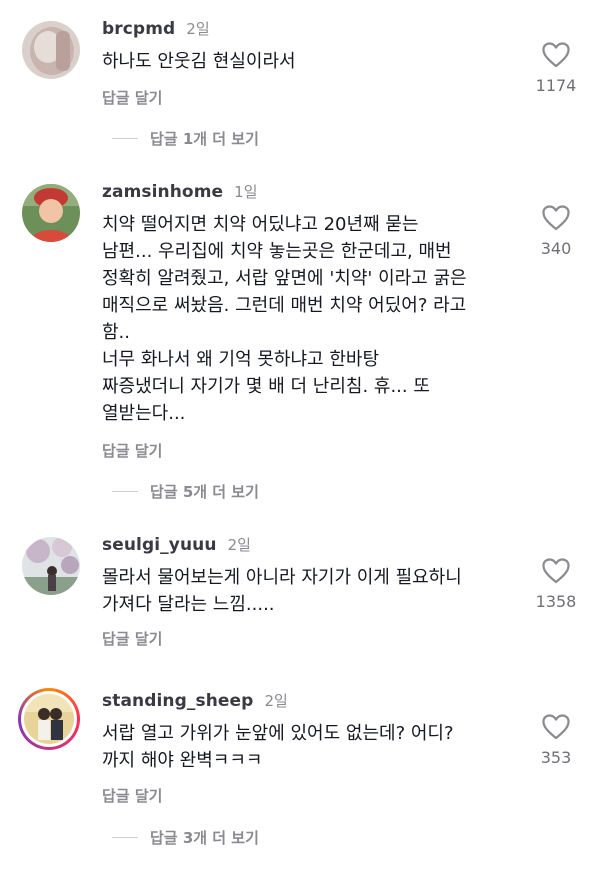 This screenshot has width=600, height=871. I want to click on avatar-story-ring, so click(49, 719).